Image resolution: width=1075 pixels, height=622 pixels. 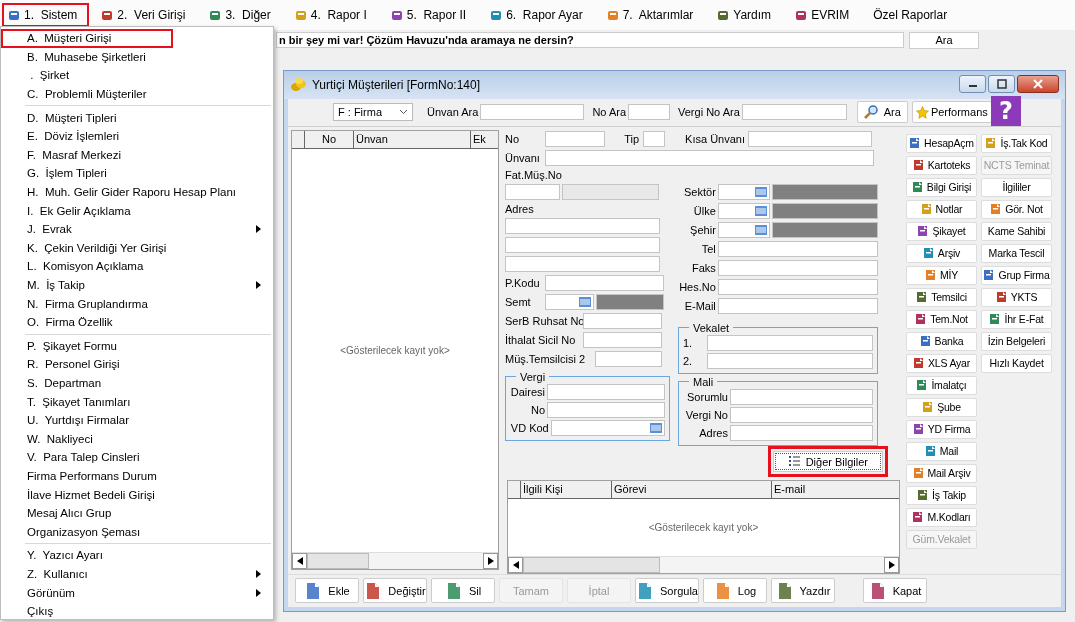 What do you see at coordinates (431, 15) in the screenshot?
I see `menu-item: 5. Rapor II` at bounding box center [431, 15].